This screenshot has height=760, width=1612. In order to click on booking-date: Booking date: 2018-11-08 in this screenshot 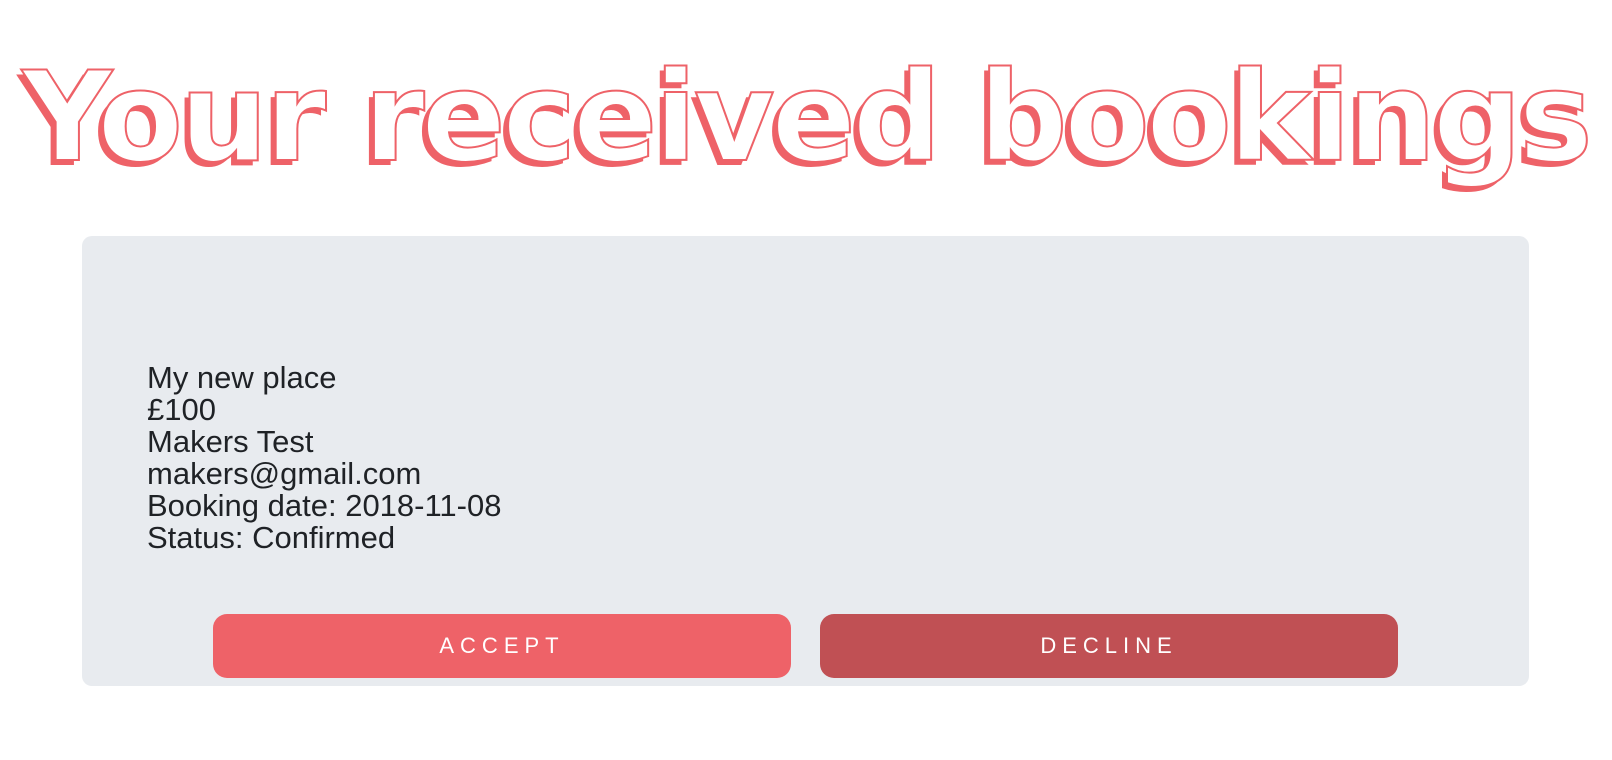, I will do `click(324, 505)`.